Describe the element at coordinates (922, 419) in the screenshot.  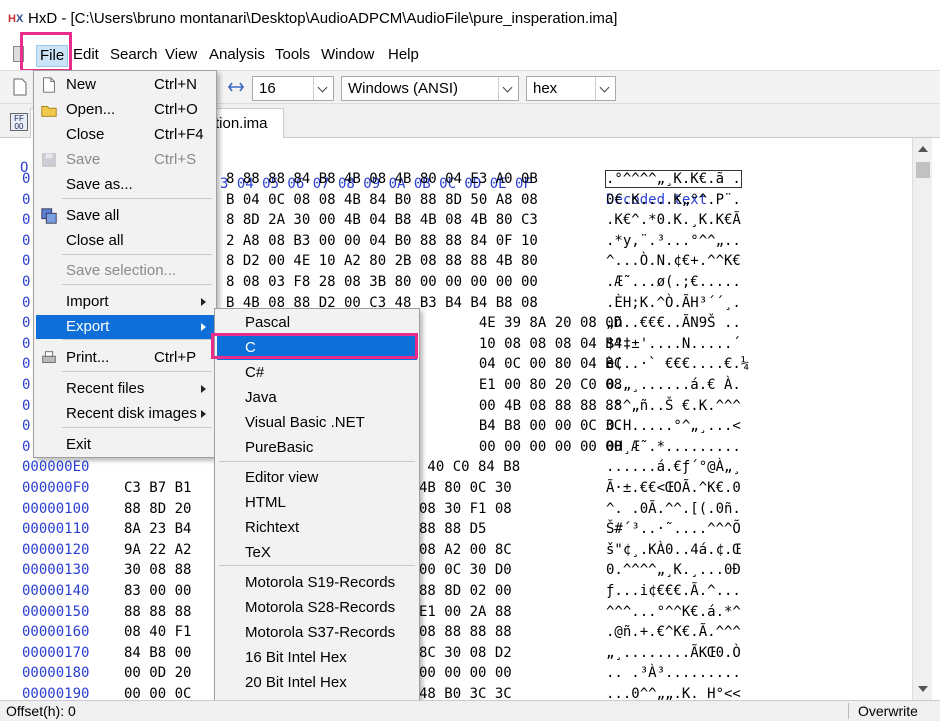
I see `vertical-scrollbar` at that location.